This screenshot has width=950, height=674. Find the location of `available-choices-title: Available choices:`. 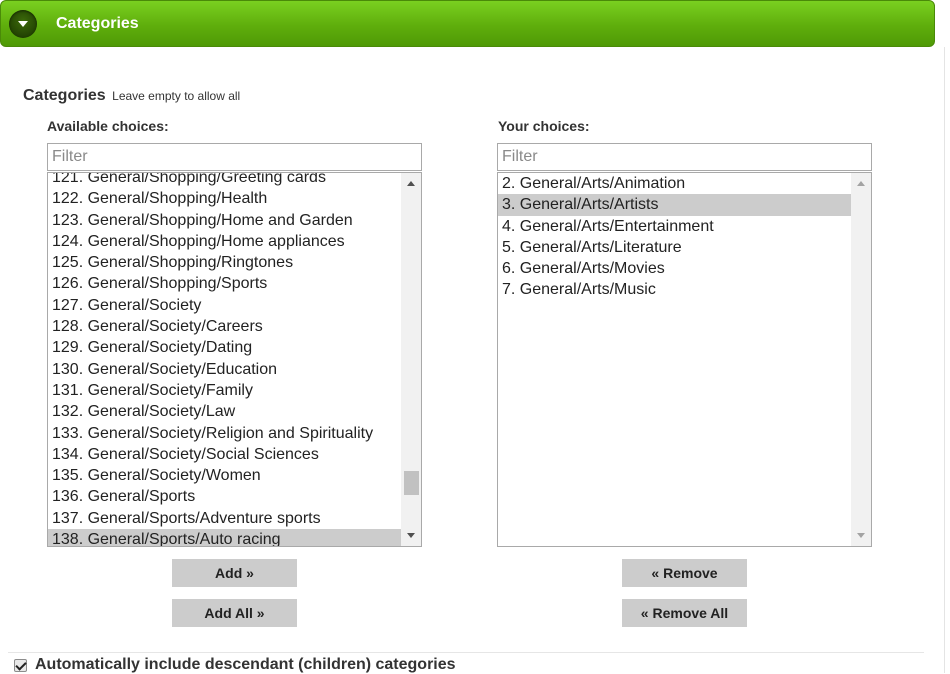

available-choices-title: Available choices: is located at coordinates (108, 126).